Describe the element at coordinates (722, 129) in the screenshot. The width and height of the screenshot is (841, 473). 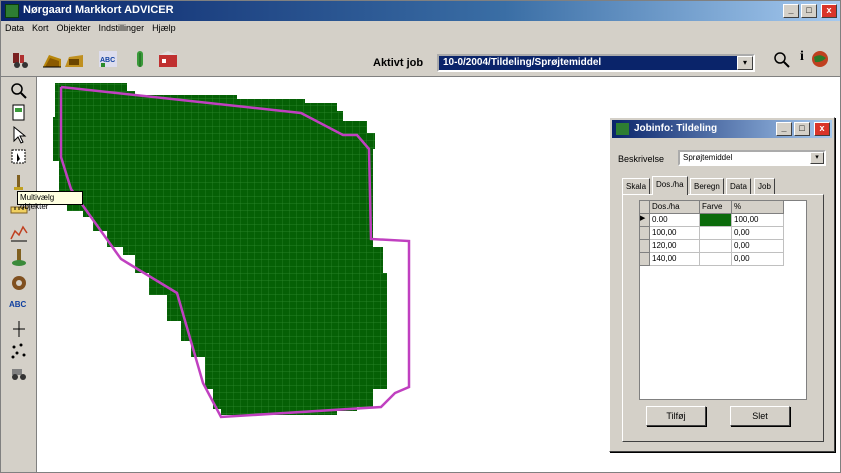
I see `dialog-title-bar: Jobinfo: Tildeling _ □ x` at that location.